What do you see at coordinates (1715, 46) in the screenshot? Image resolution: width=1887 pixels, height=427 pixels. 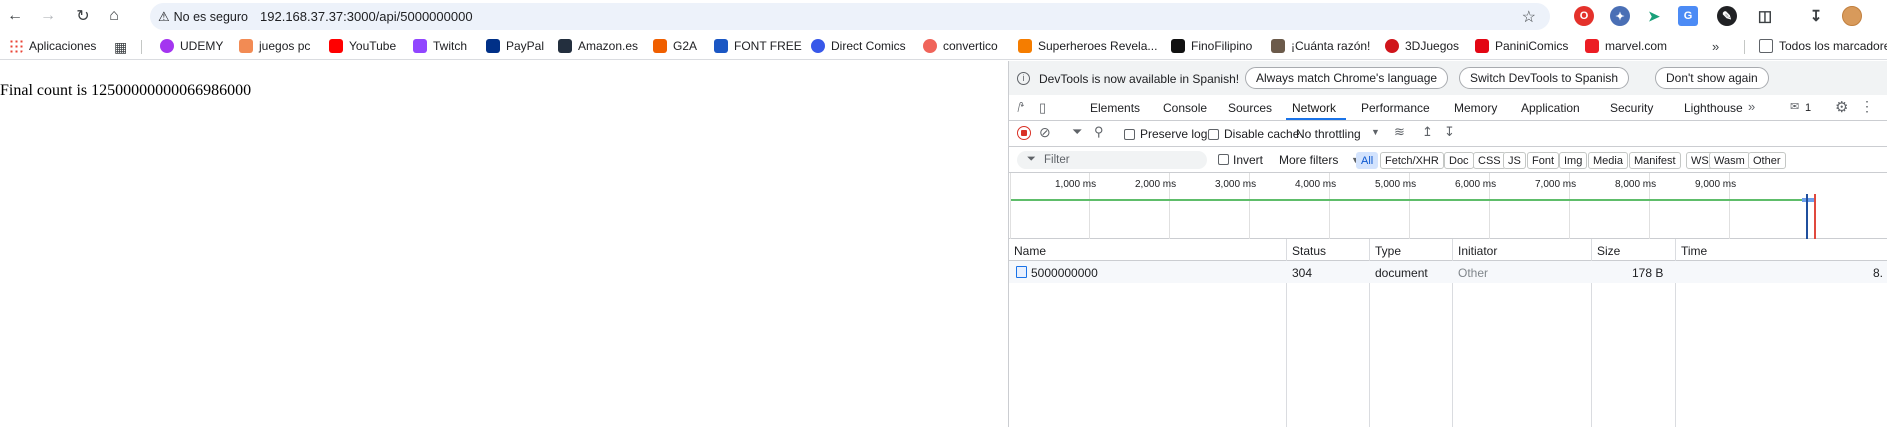 I see `more-bookmarks-icon: »` at bounding box center [1715, 46].